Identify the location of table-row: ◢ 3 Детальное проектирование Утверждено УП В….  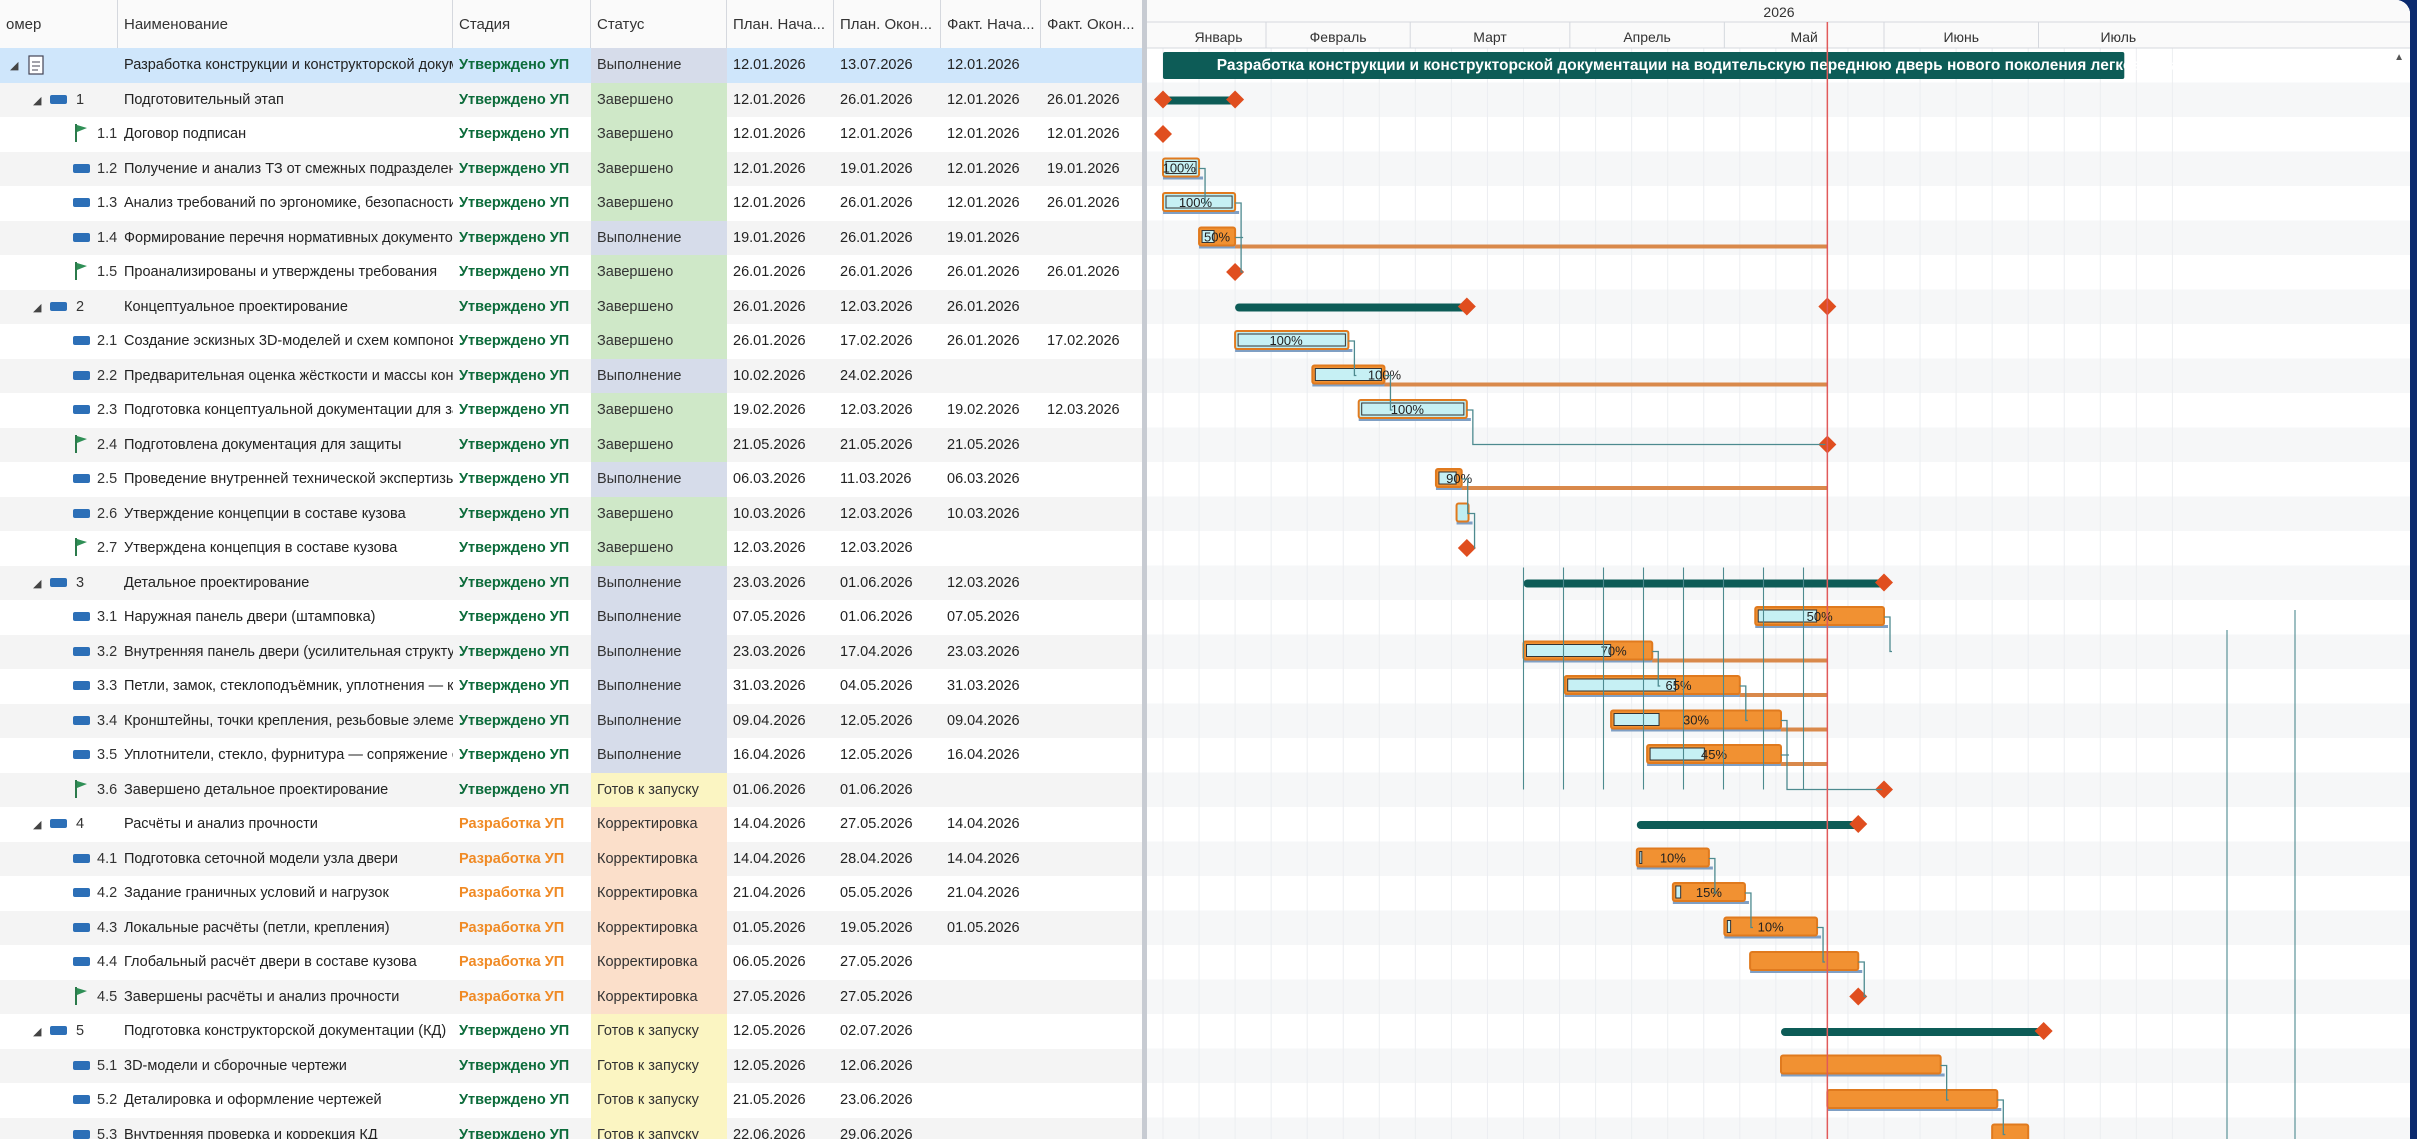
(571, 583).